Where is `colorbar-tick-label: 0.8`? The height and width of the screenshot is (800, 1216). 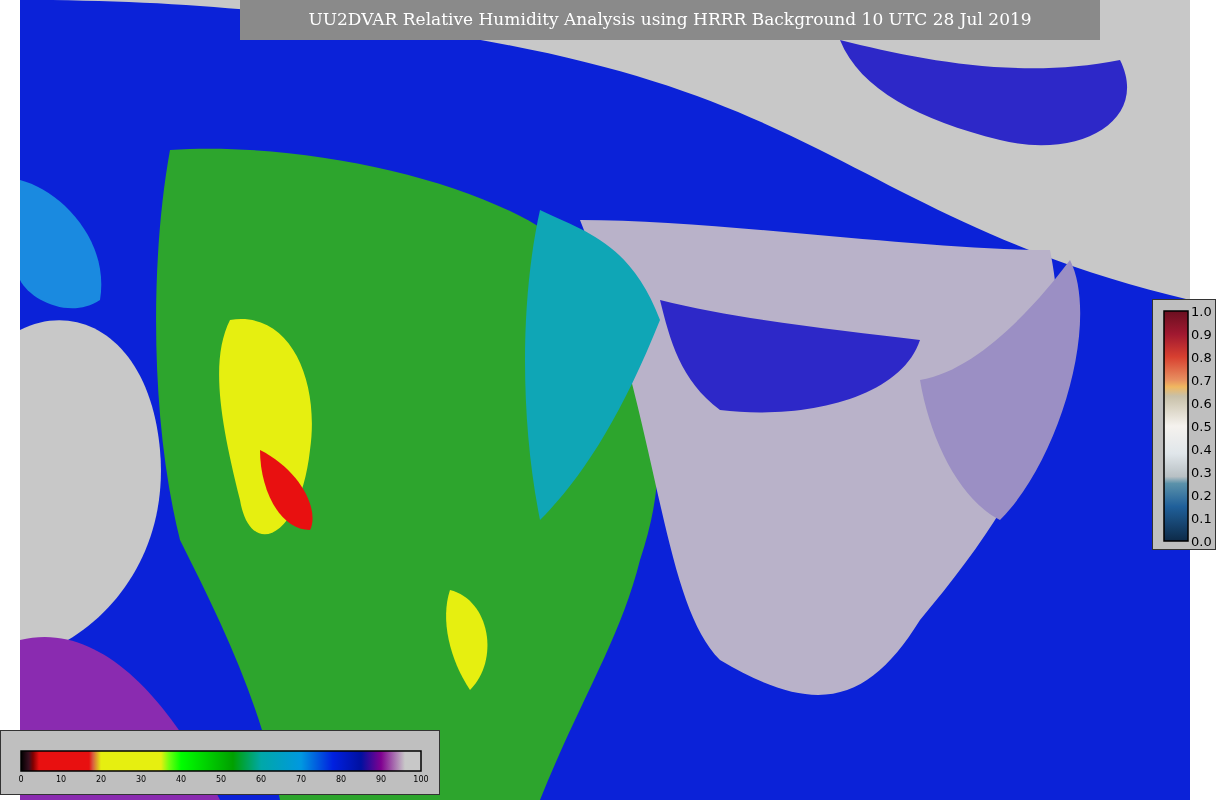
colorbar-tick-label: 0.8 is located at coordinates (1201, 358).